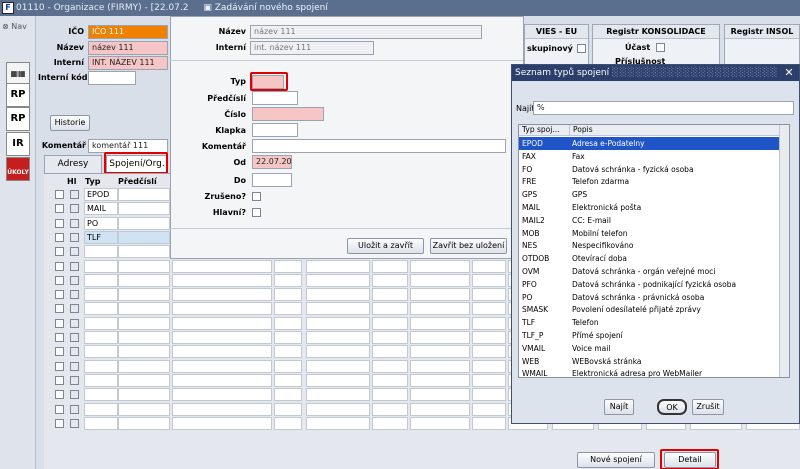 The width and height of the screenshot is (800, 469). I want to click on list-item: MAIL2 CC: E-mail, so click(650, 220).